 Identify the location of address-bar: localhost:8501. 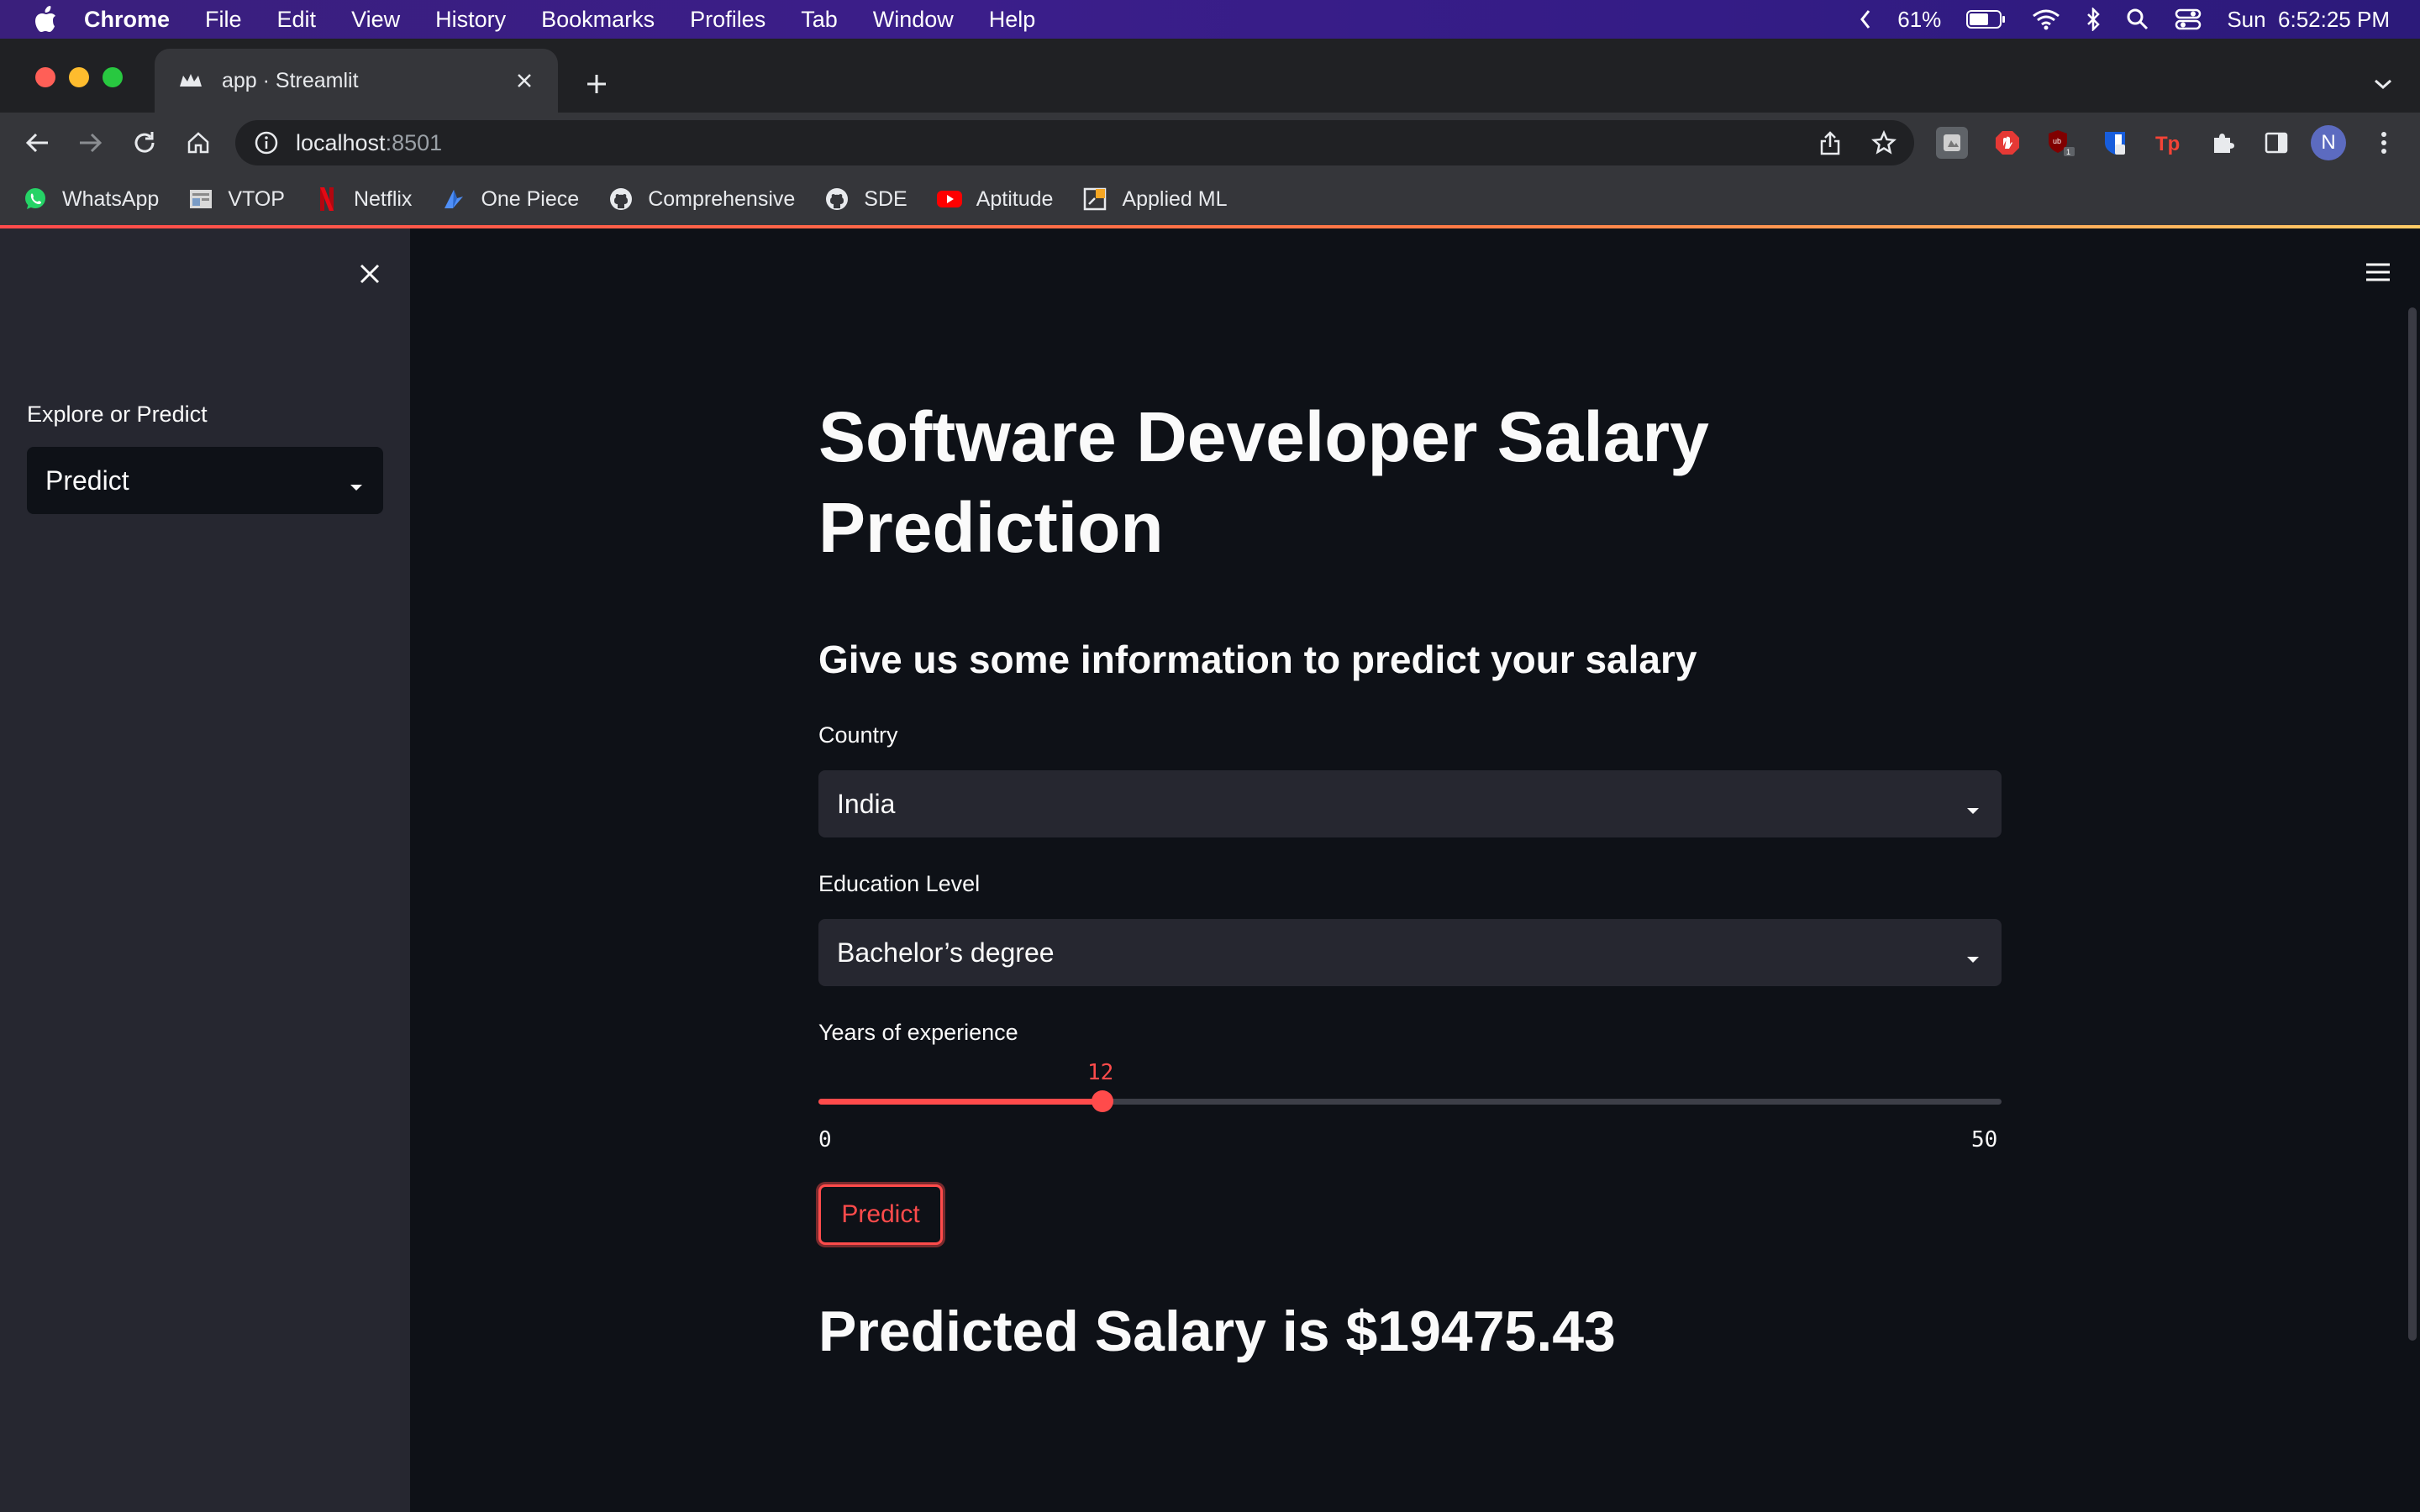
(1074, 142).